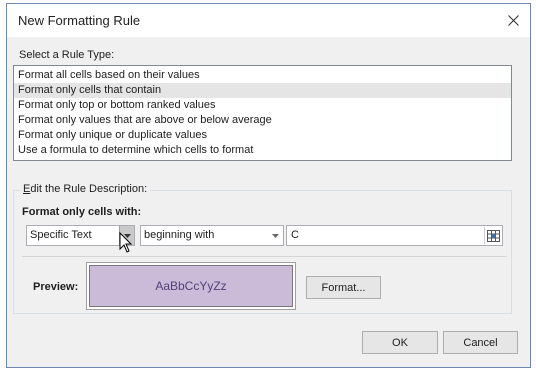 The image size is (536, 375). I want to click on chevron-down-icon, so click(275, 235).